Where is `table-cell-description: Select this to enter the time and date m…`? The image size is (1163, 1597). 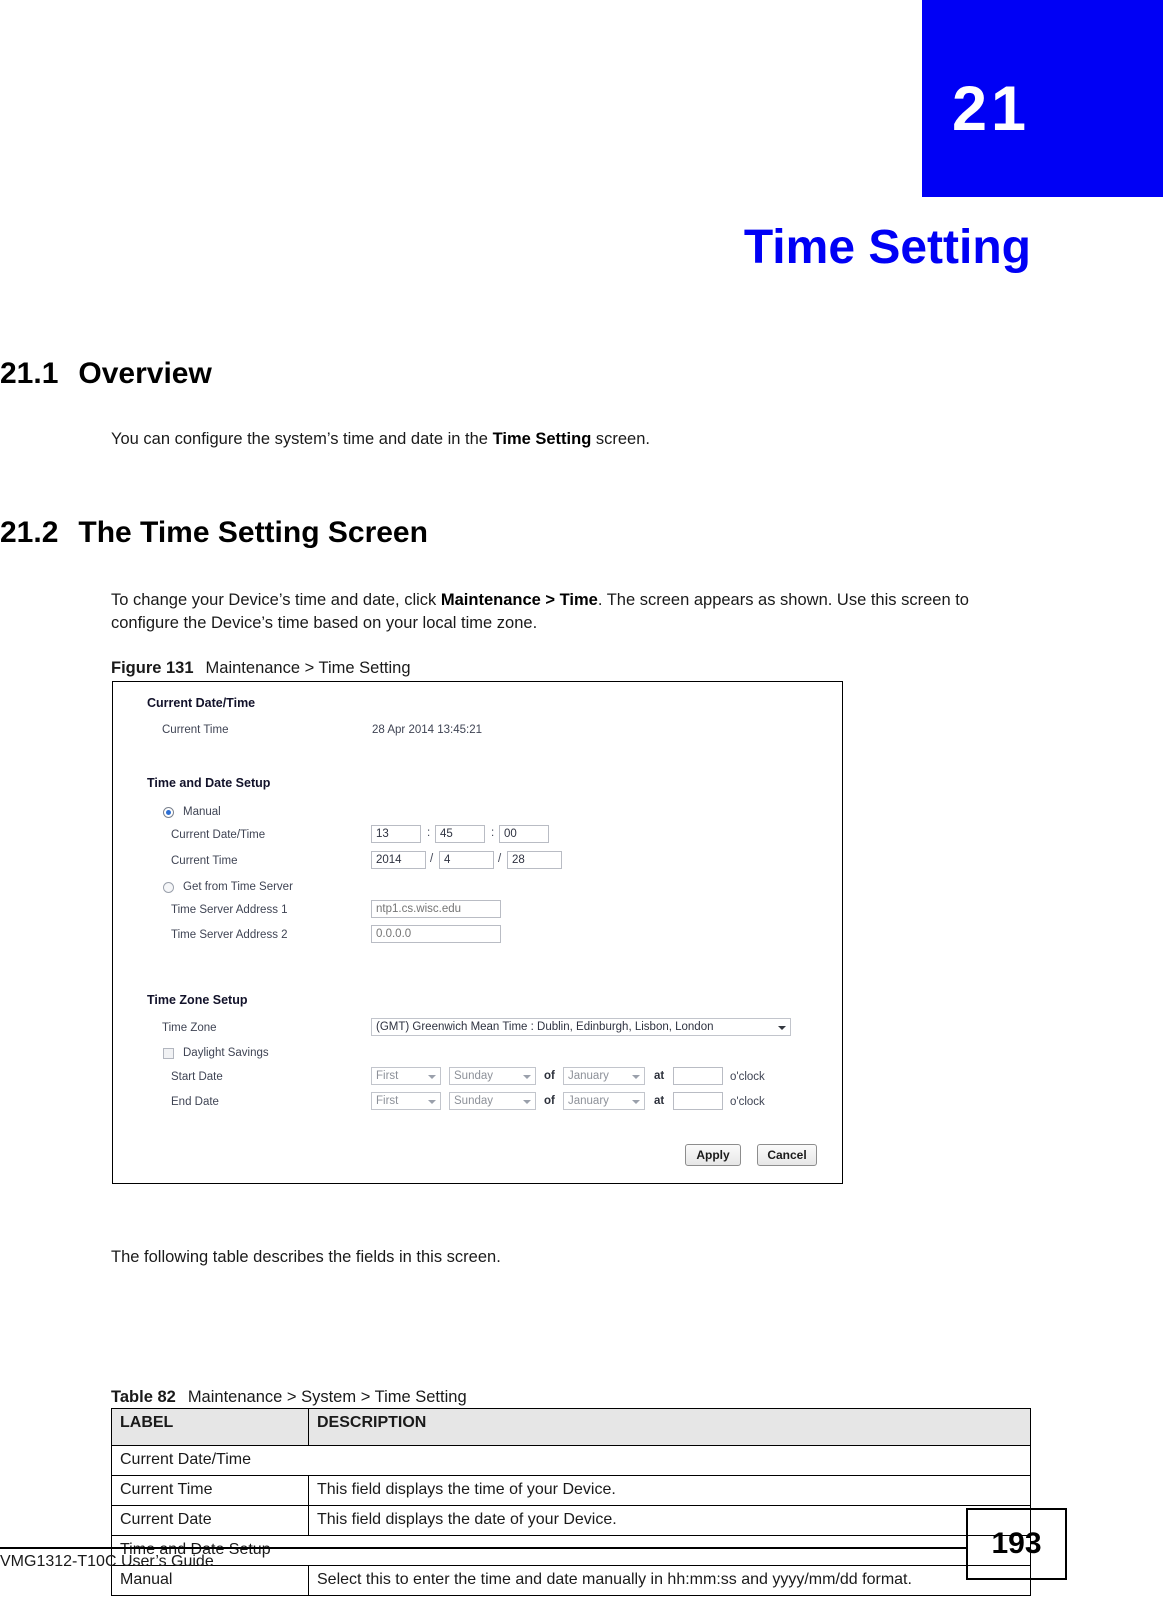
table-cell-description: Select this to enter the time and date m… is located at coordinates (669, 1580).